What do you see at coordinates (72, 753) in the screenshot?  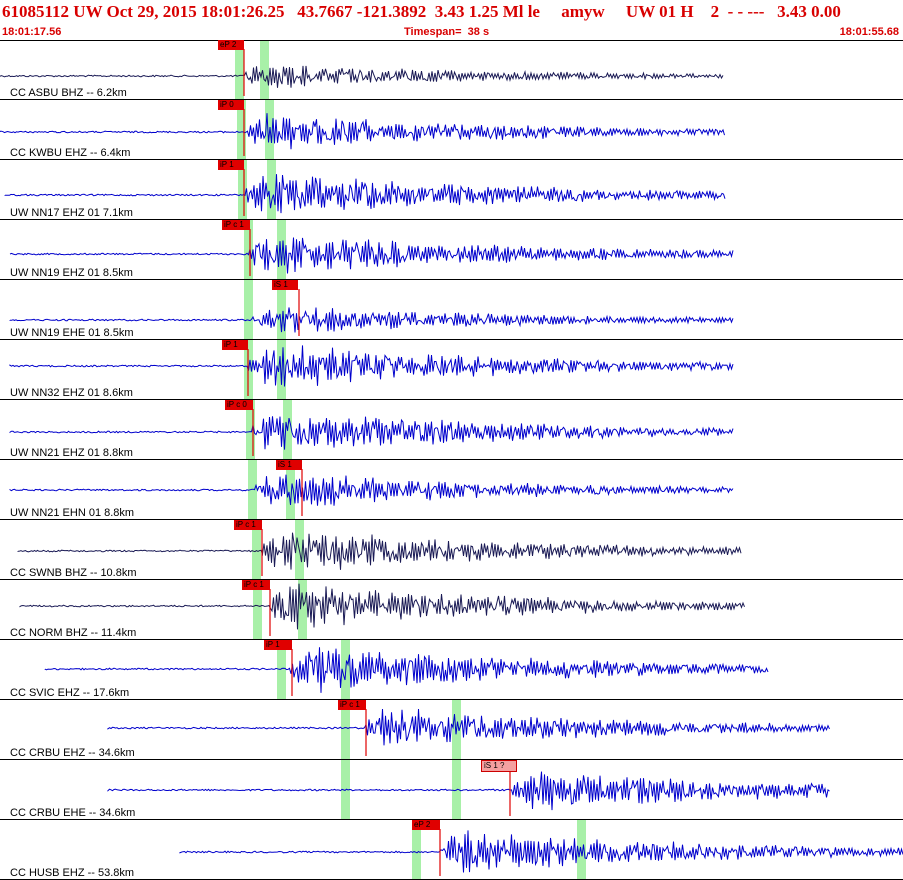 I see `trace-station-label: CC CRBU EHZ -- 34.6km` at bounding box center [72, 753].